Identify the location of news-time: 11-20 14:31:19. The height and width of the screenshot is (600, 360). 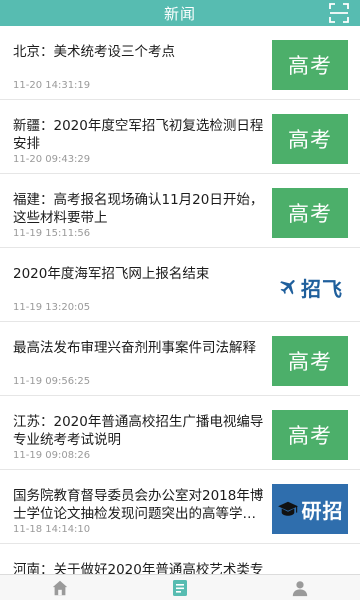
(52, 85).